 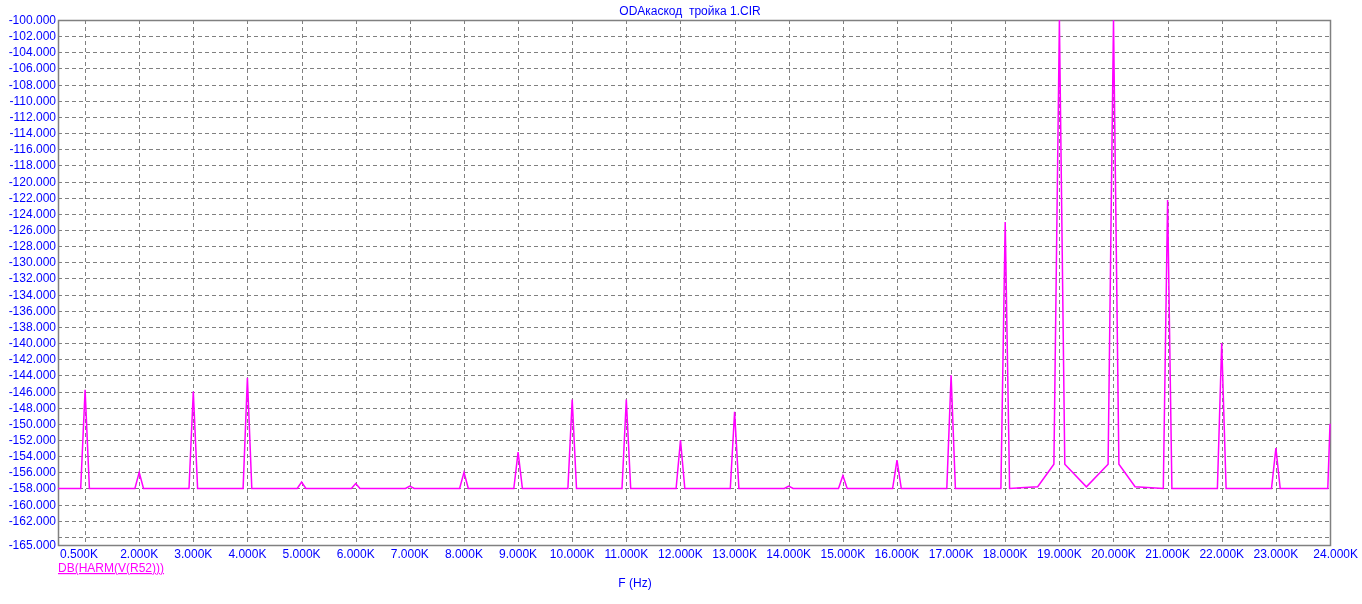 I want to click on x-tick-label: 20.000K, so click(x=1113, y=554).